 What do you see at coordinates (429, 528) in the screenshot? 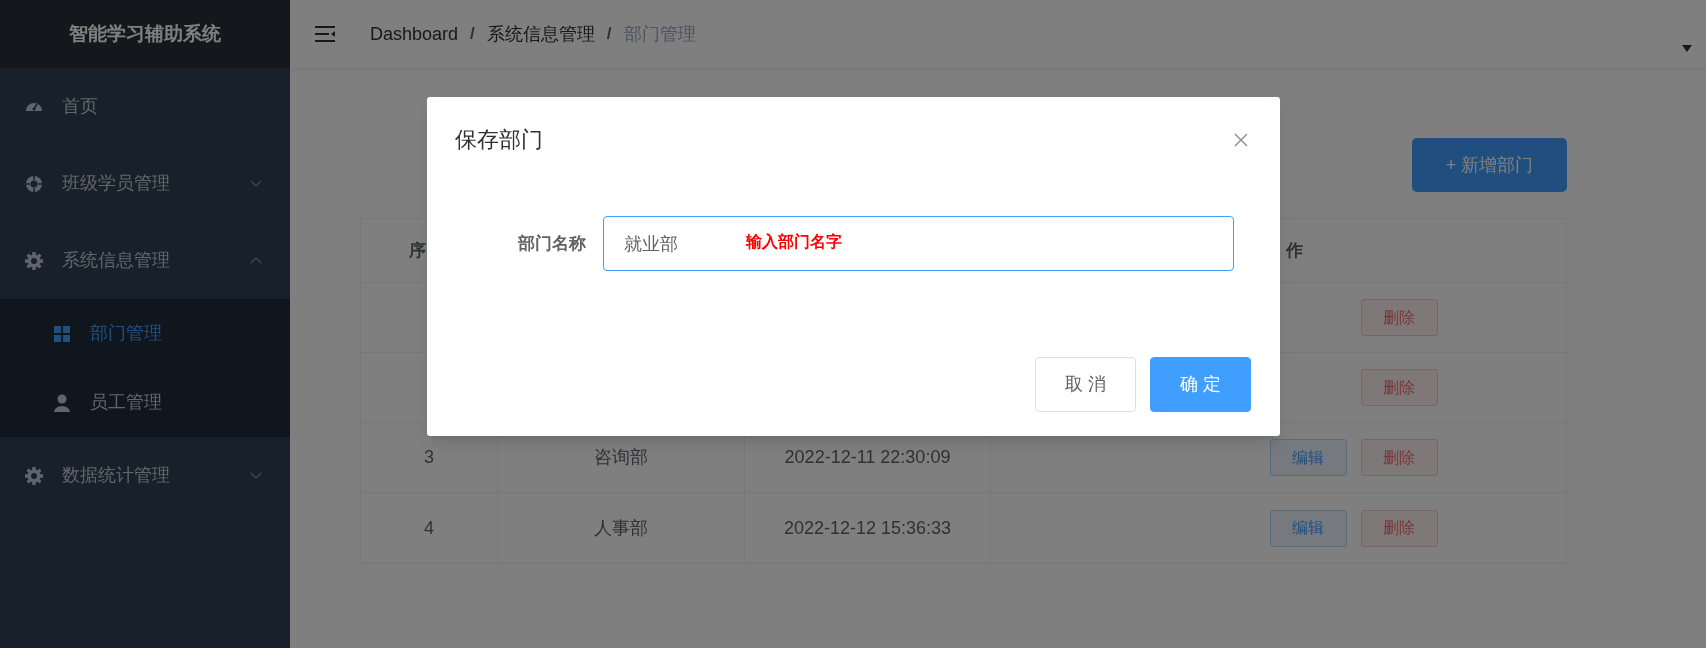
I see `table-cell-text: 4` at bounding box center [429, 528].